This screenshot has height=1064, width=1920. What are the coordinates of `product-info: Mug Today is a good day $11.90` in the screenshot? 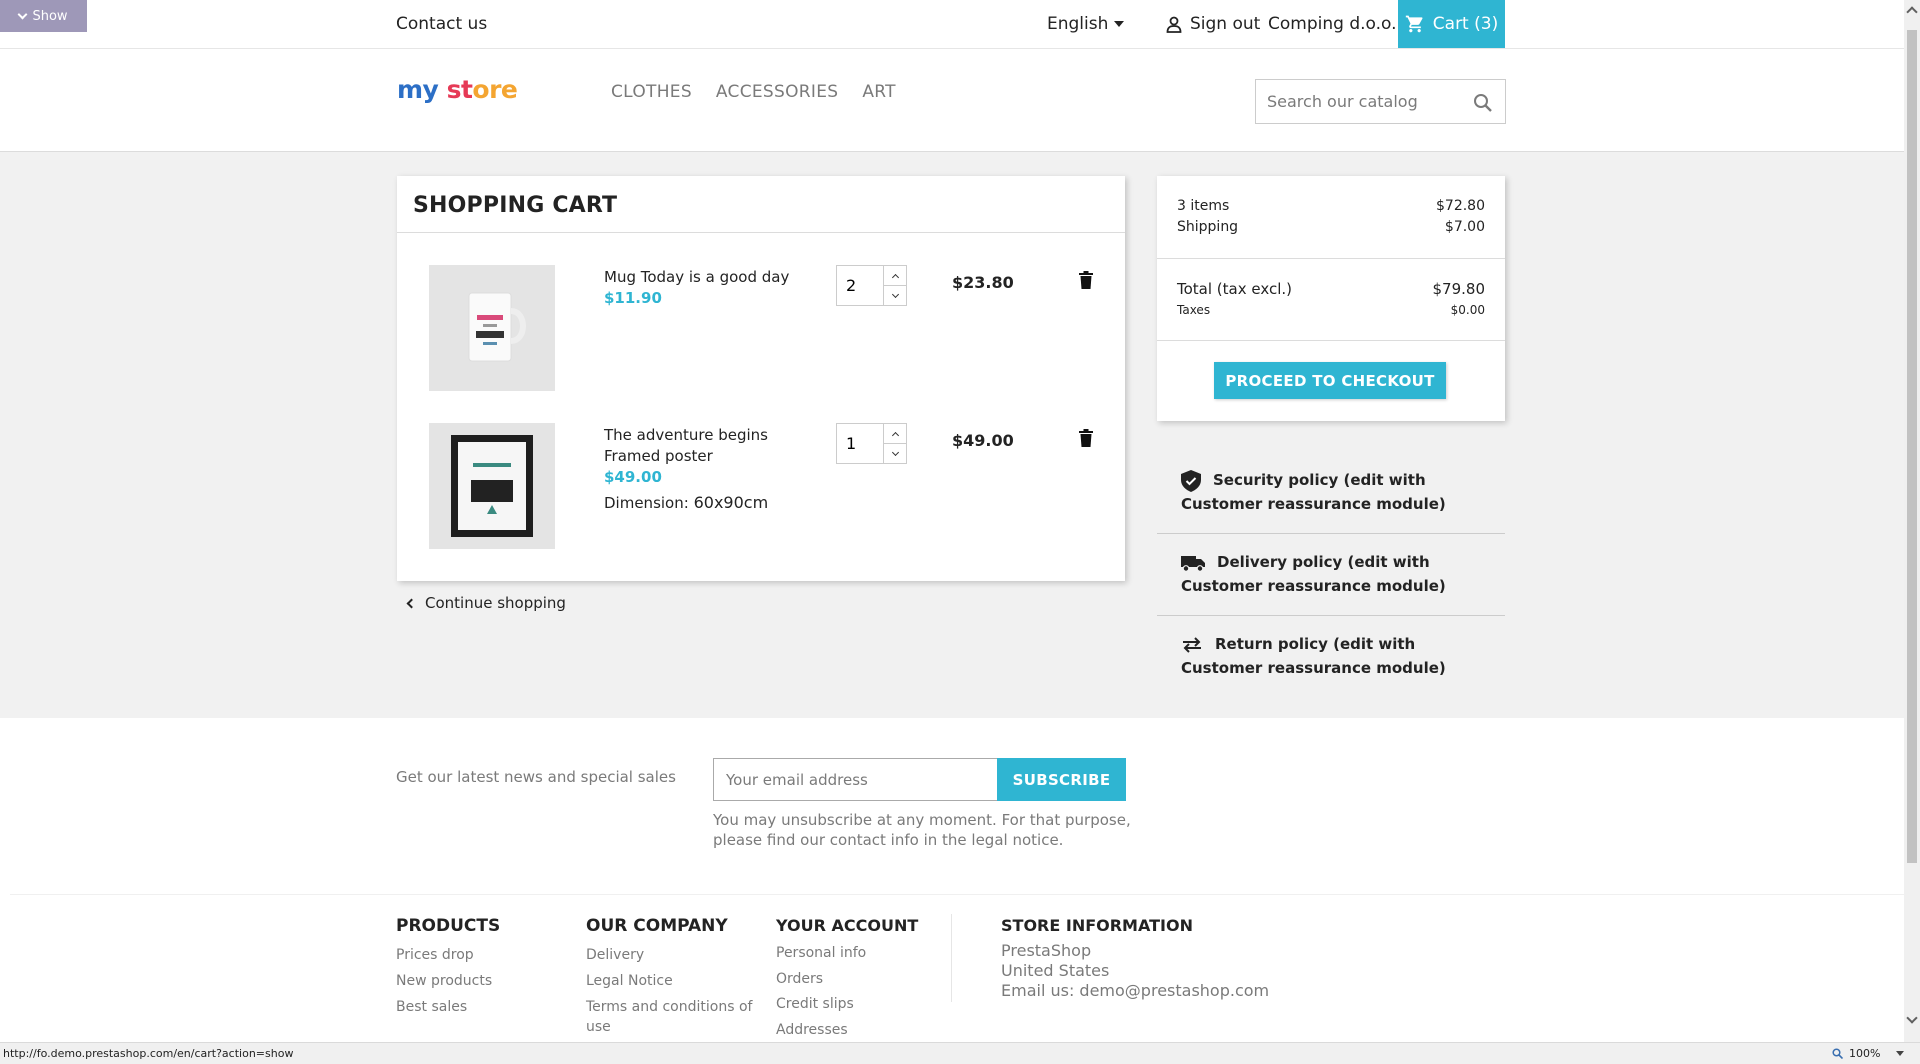 It's located at (714, 288).